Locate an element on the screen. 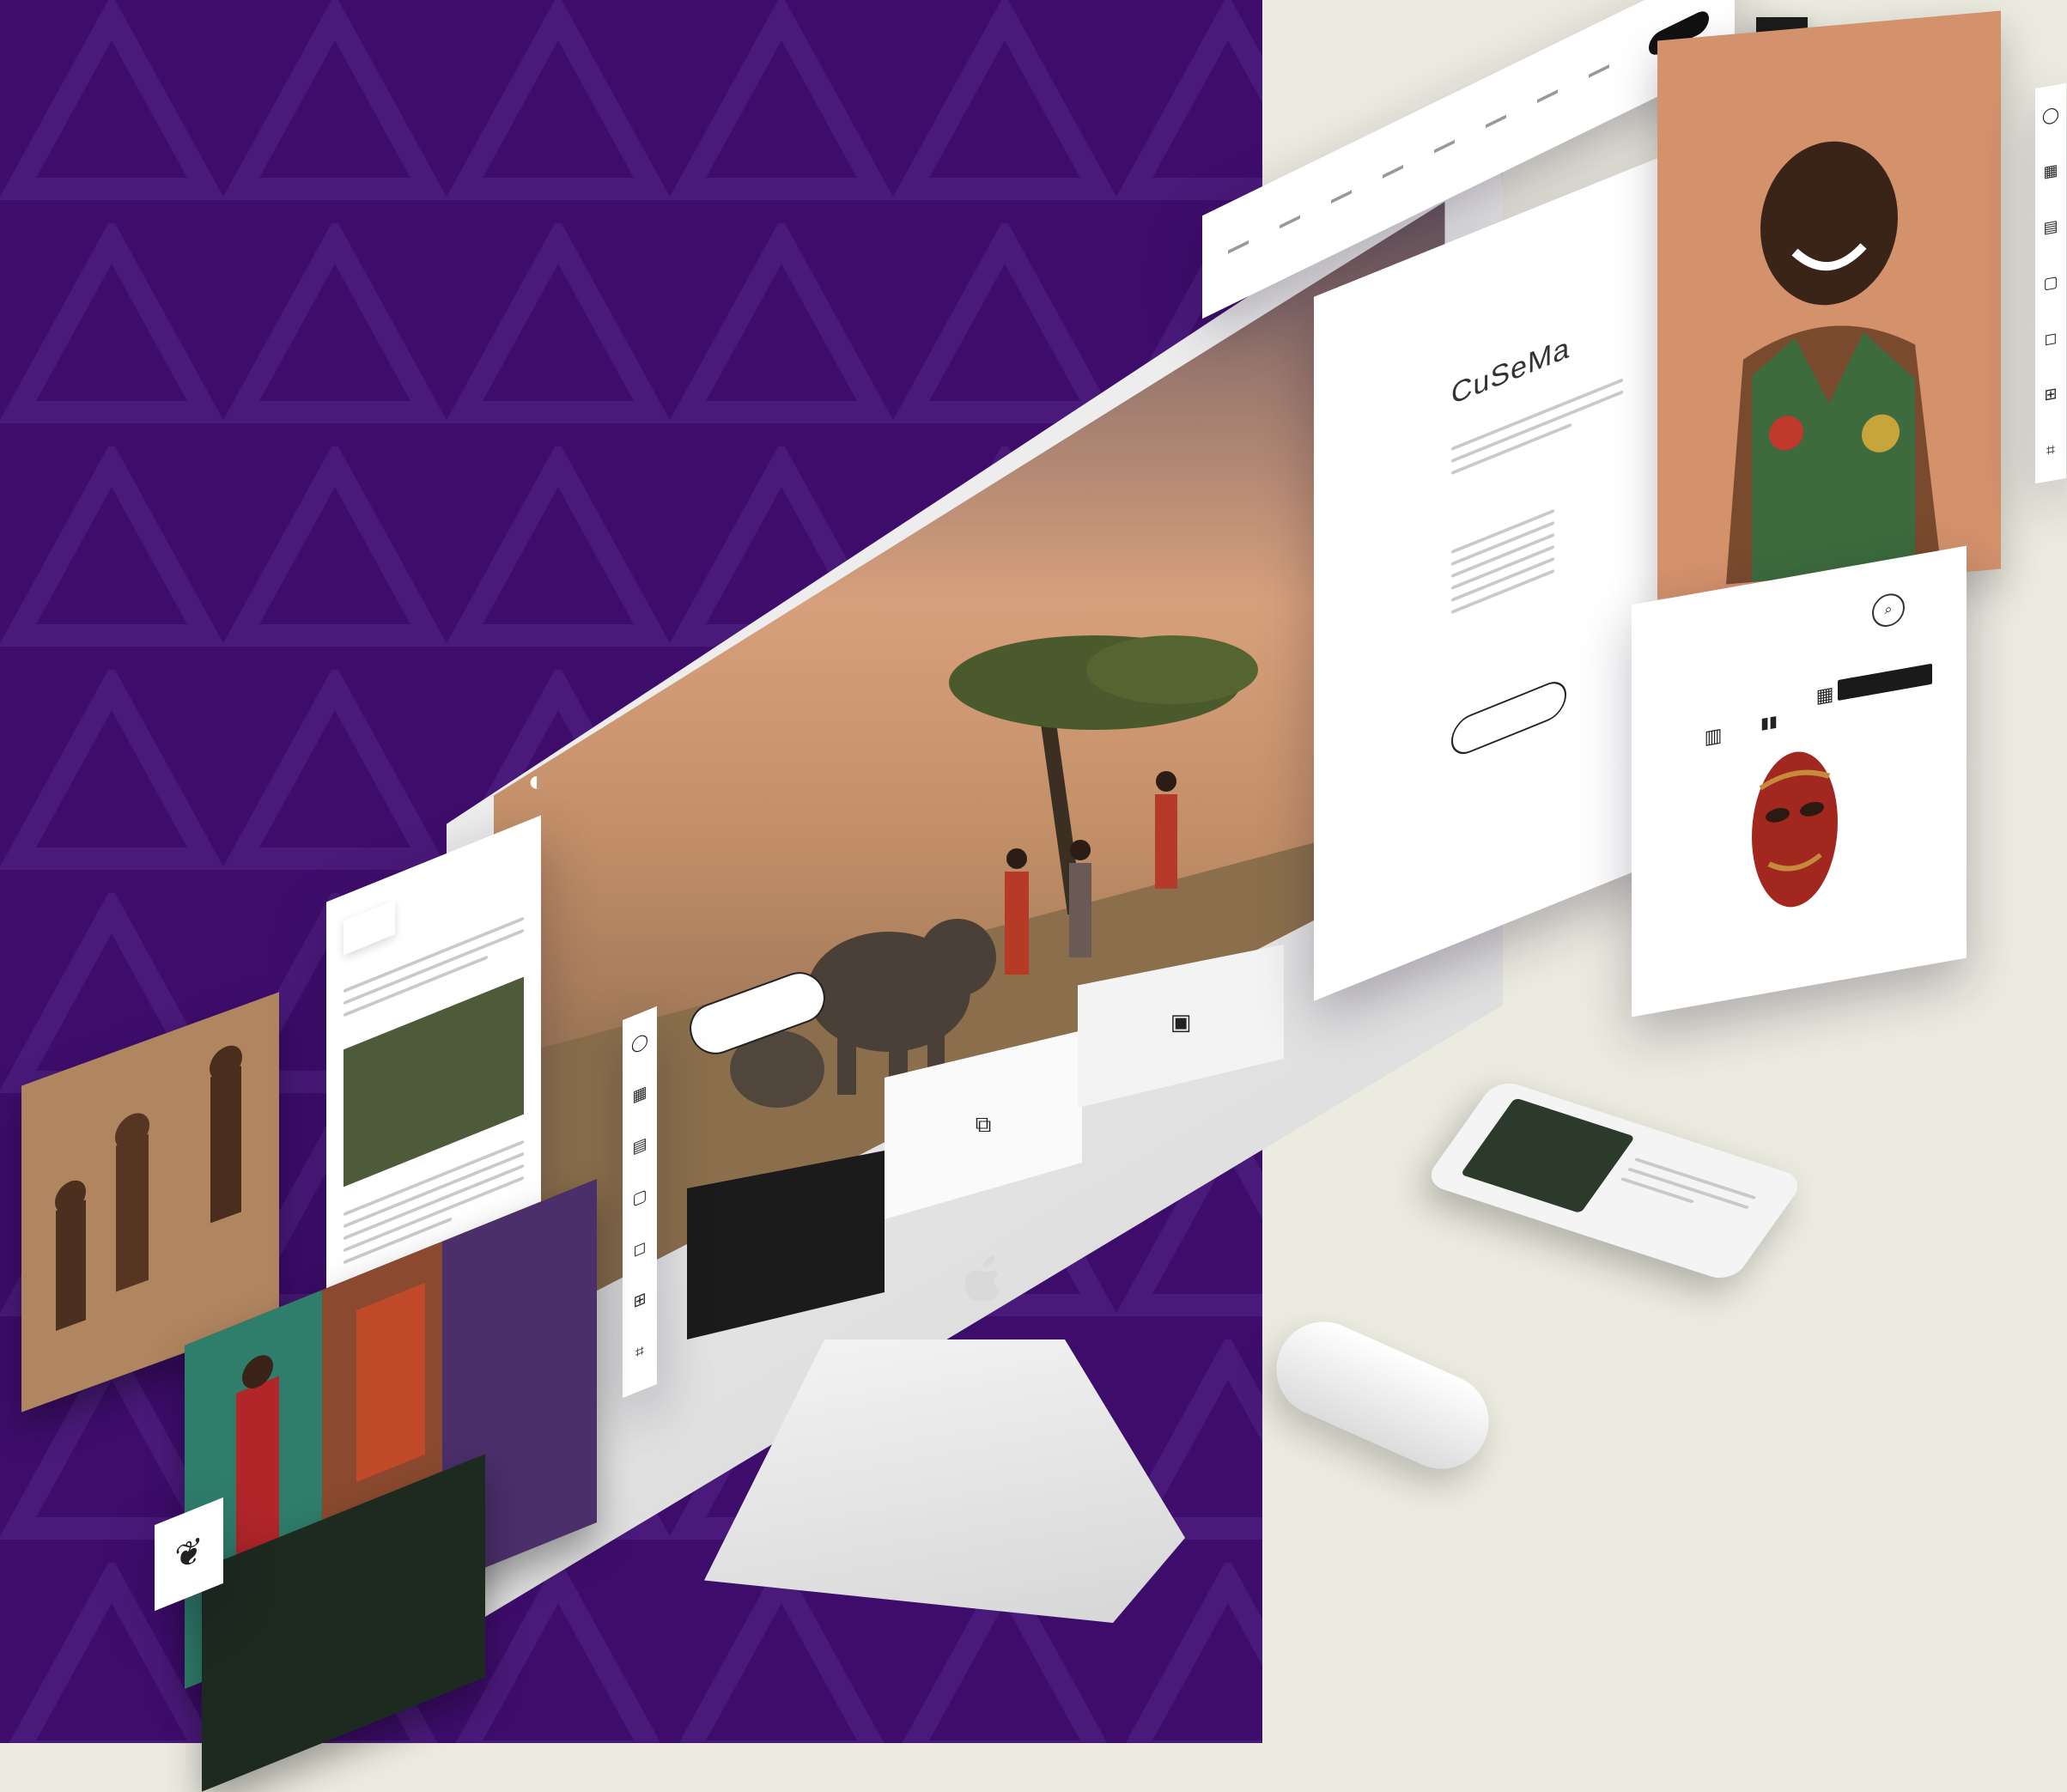  mask-image is located at coordinates (1795, 829).